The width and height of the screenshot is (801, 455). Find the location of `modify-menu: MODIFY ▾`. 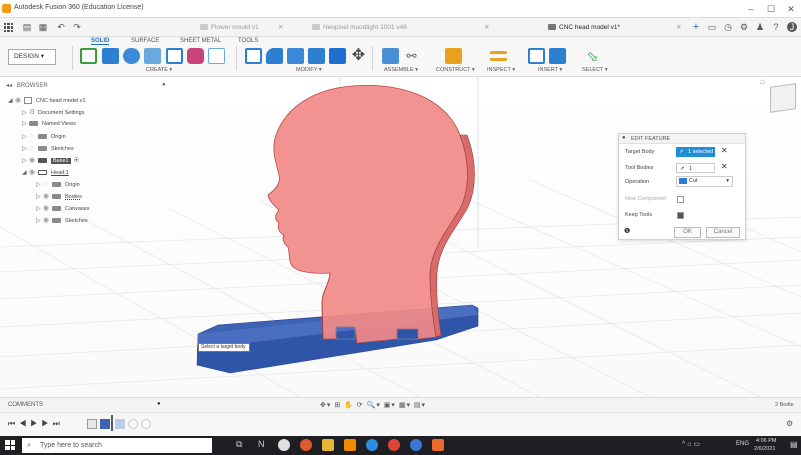

modify-menu: MODIFY ▾ is located at coordinates (309, 70).